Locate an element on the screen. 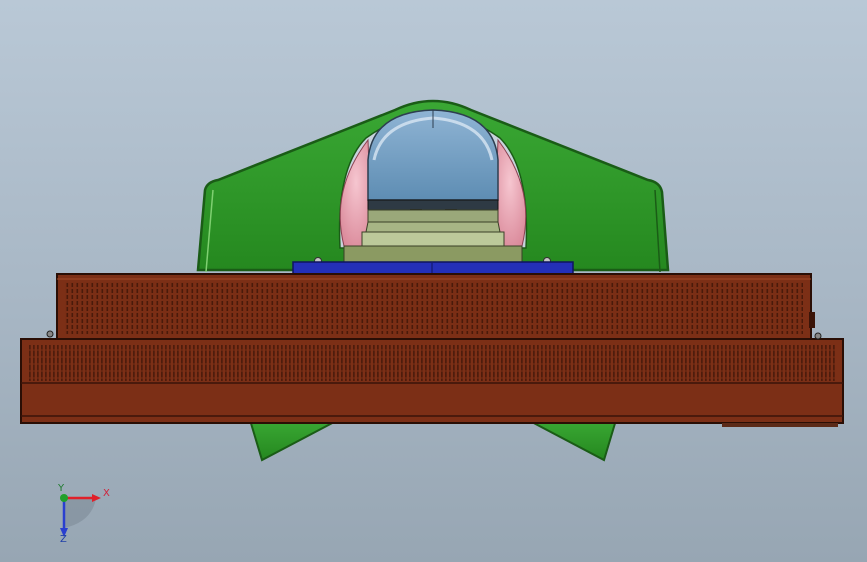 Image resolution: width=867 pixels, height=562 pixels. y-axis-label: Y is located at coordinates (61, 488).